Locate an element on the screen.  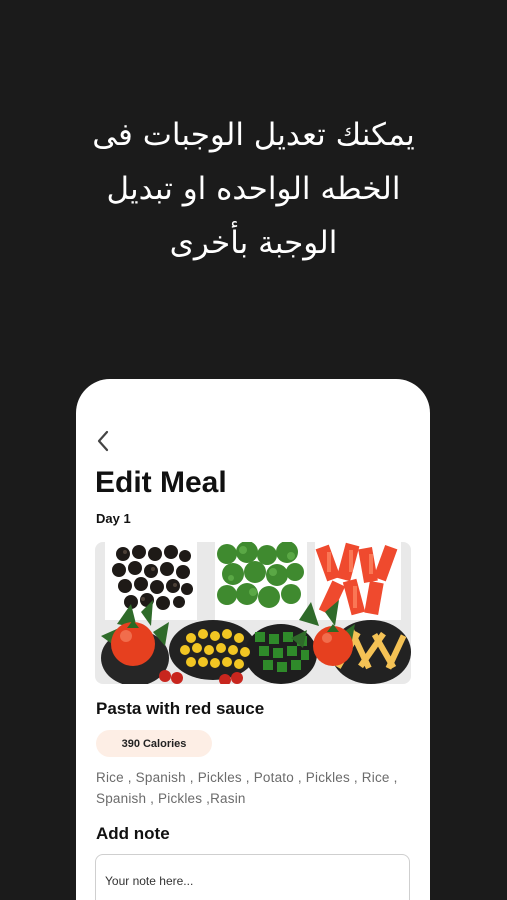
meal-name: Pasta with red sauce is located at coordinates (180, 708).